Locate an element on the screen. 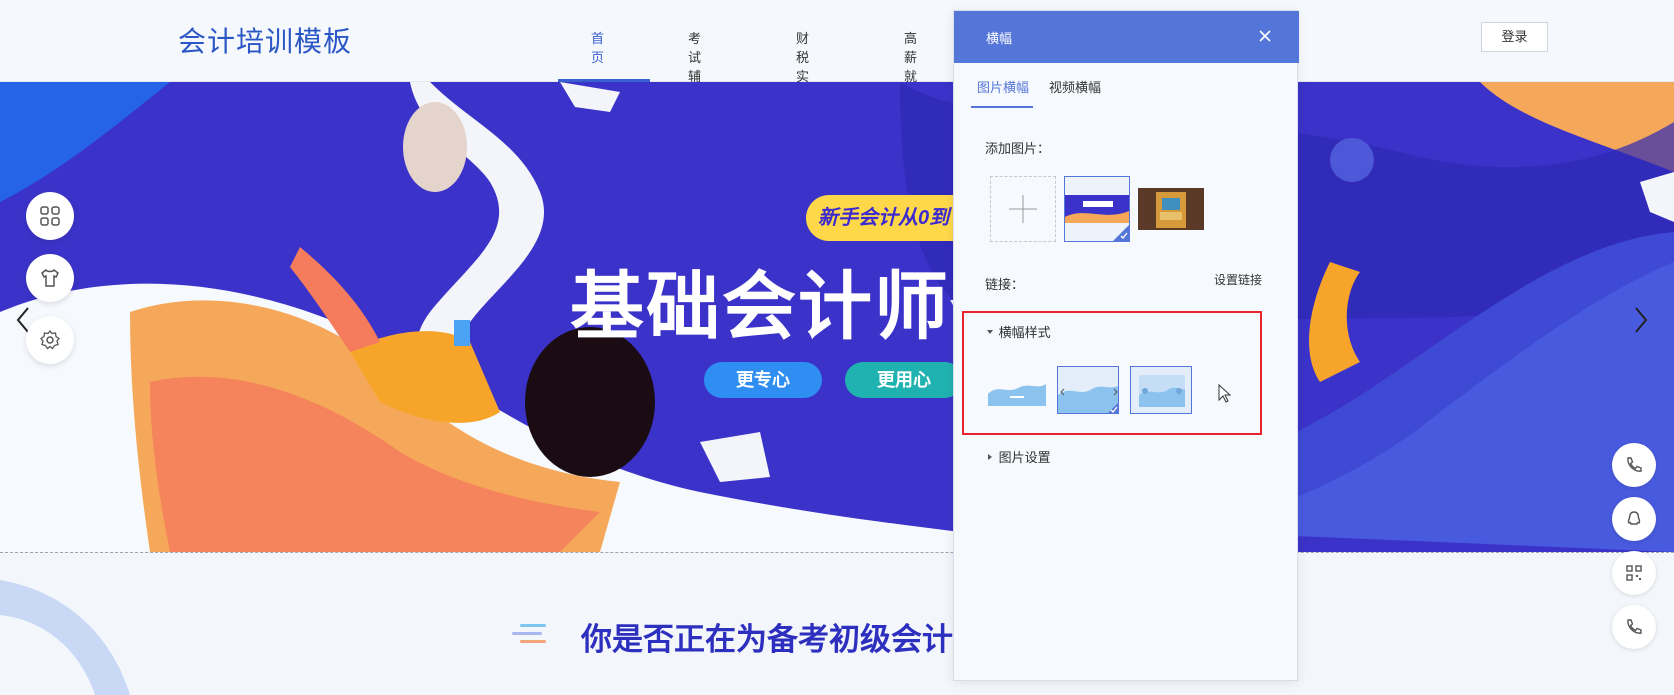 The image size is (1674, 695). settings-tool-button is located at coordinates (50, 340).